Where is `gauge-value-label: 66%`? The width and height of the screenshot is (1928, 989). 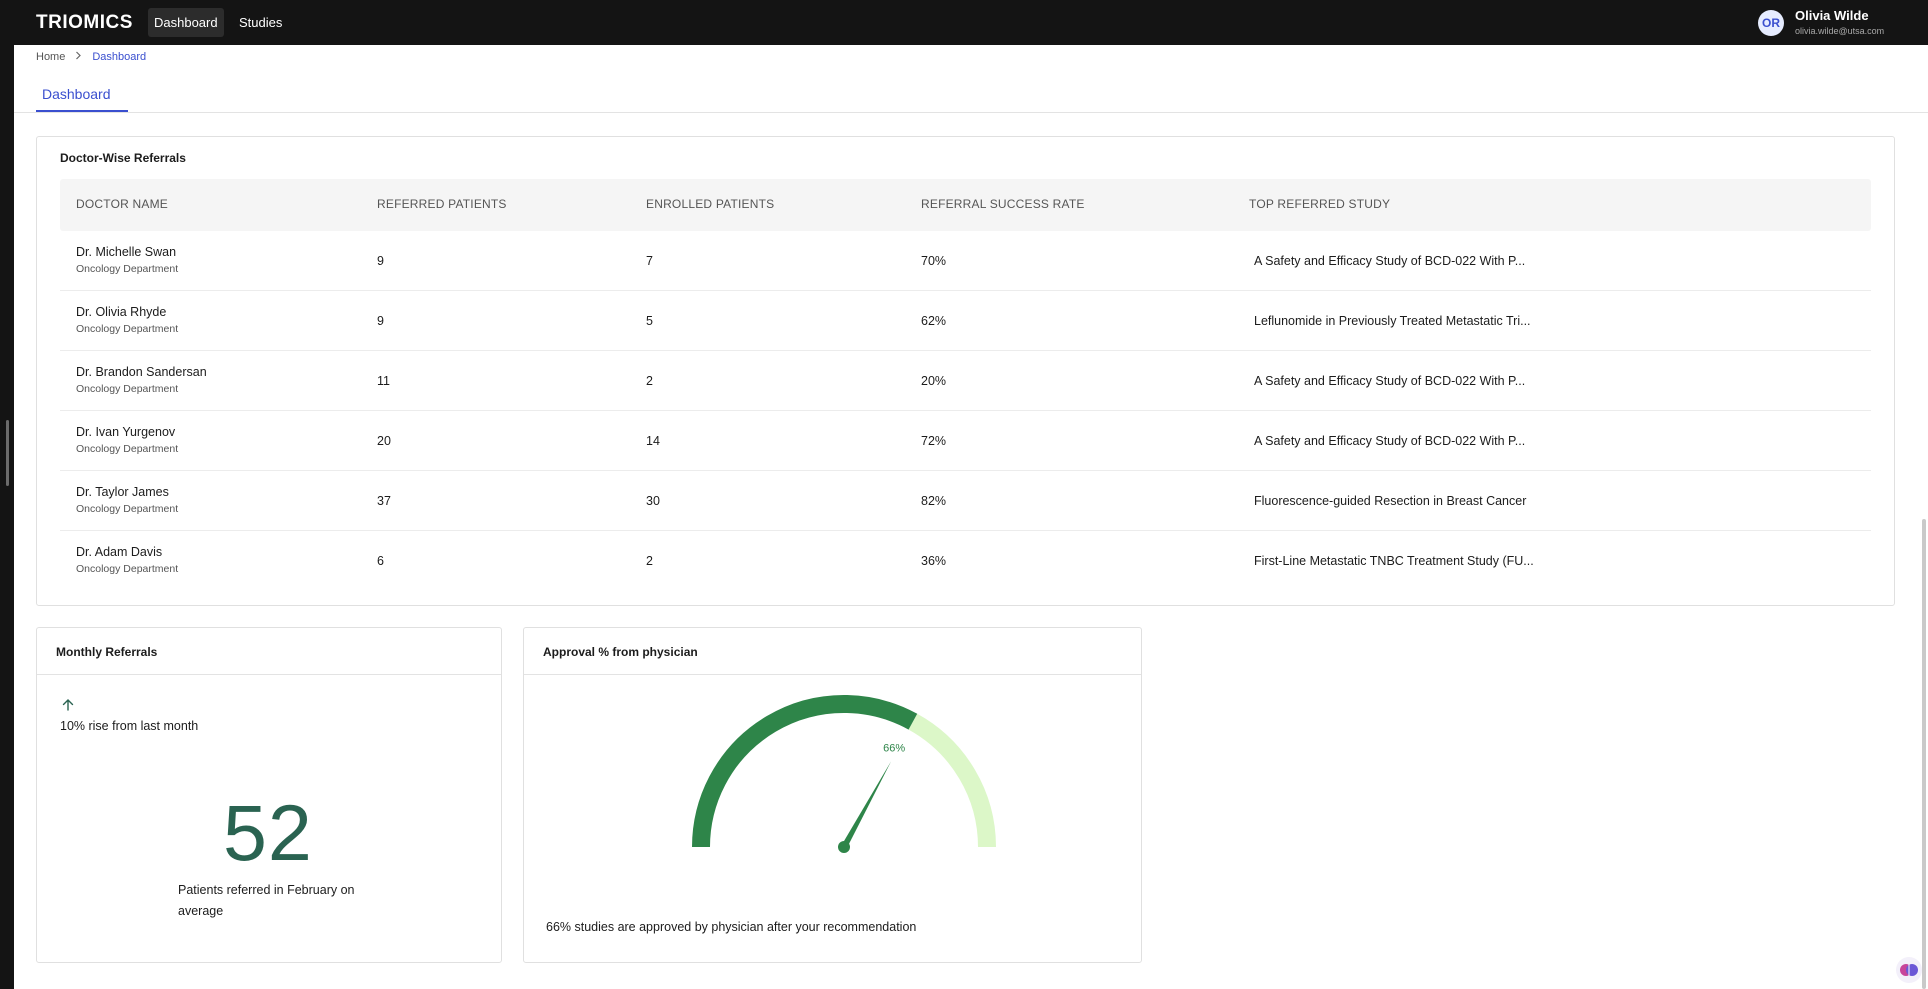
gauge-value-label: 66% is located at coordinates (894, 749).